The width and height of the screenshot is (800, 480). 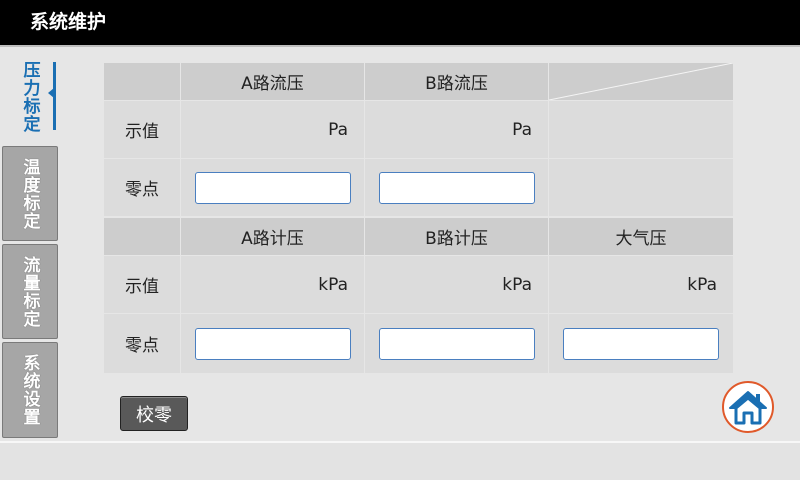 I want to click on b-flow-pressure-zero-cell, so click(x=456, y=187).